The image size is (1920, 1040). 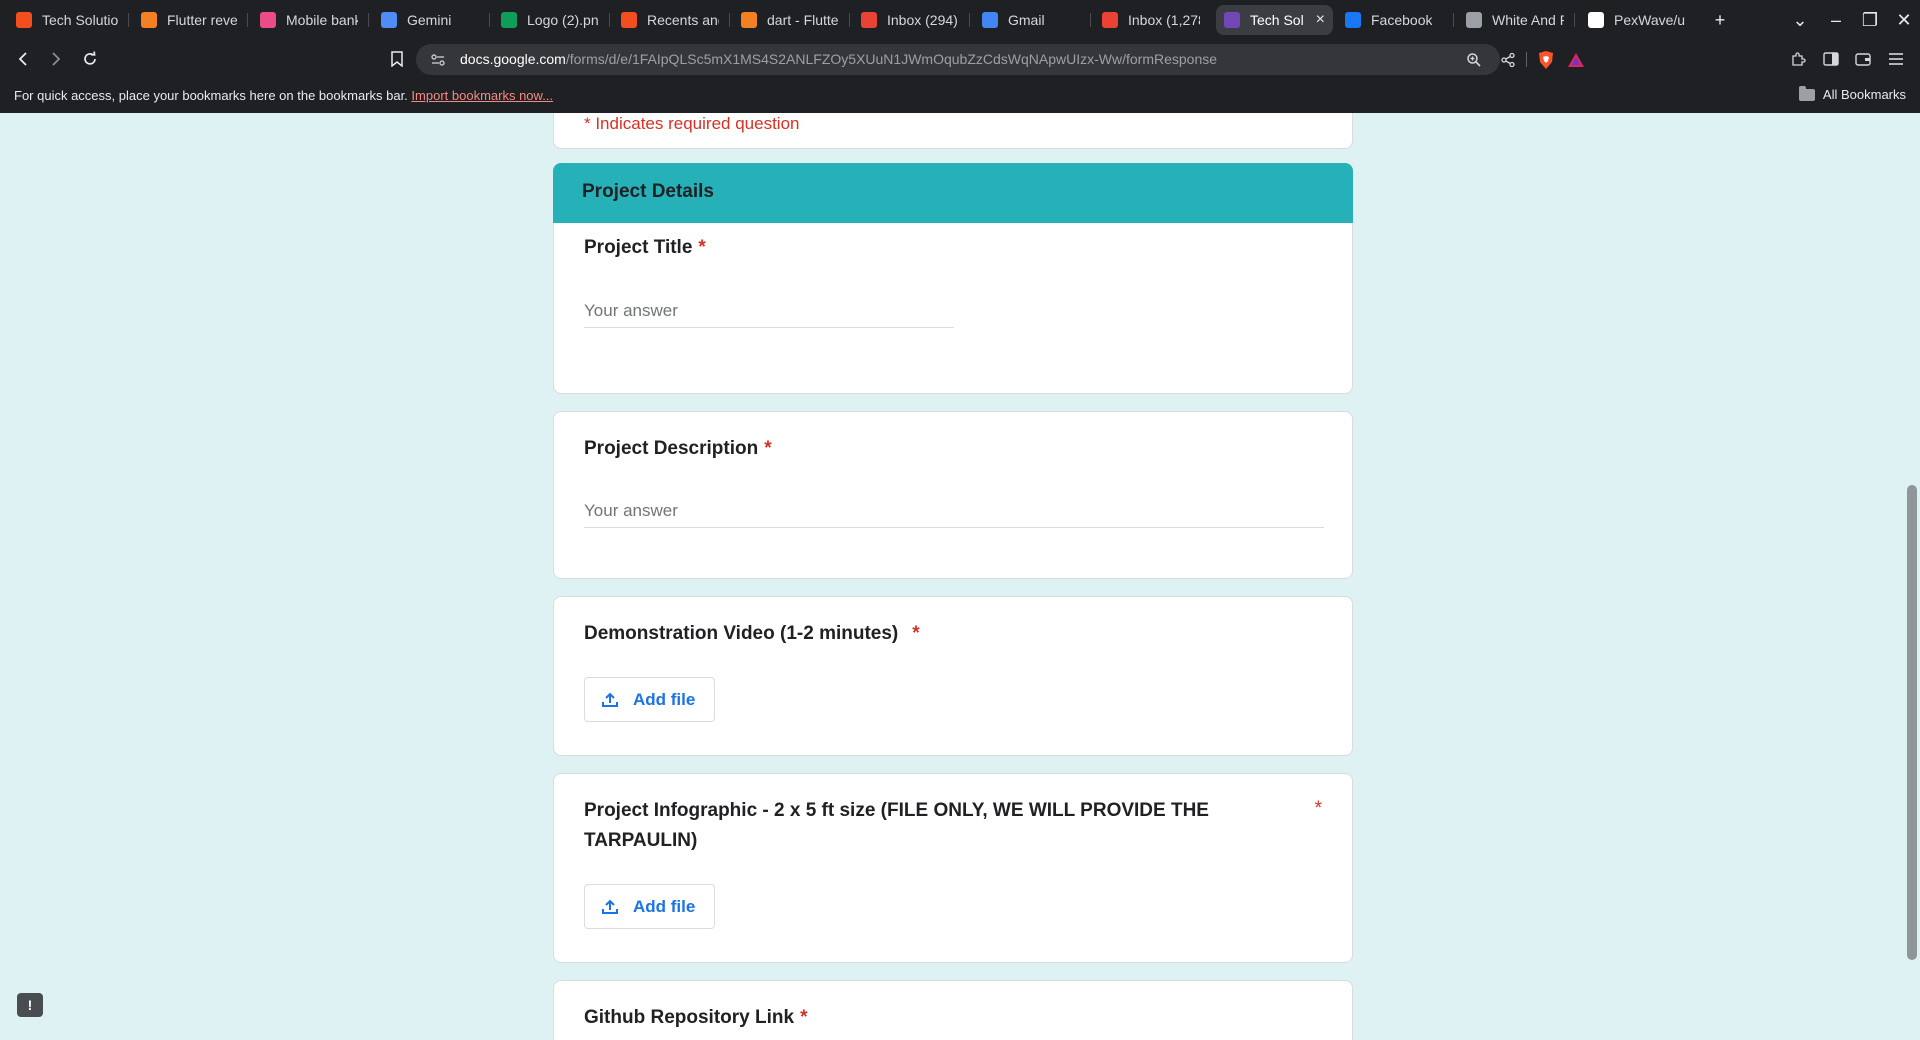 I want to click on tab-label: dart - Flutter, so click(x=803, y=20).